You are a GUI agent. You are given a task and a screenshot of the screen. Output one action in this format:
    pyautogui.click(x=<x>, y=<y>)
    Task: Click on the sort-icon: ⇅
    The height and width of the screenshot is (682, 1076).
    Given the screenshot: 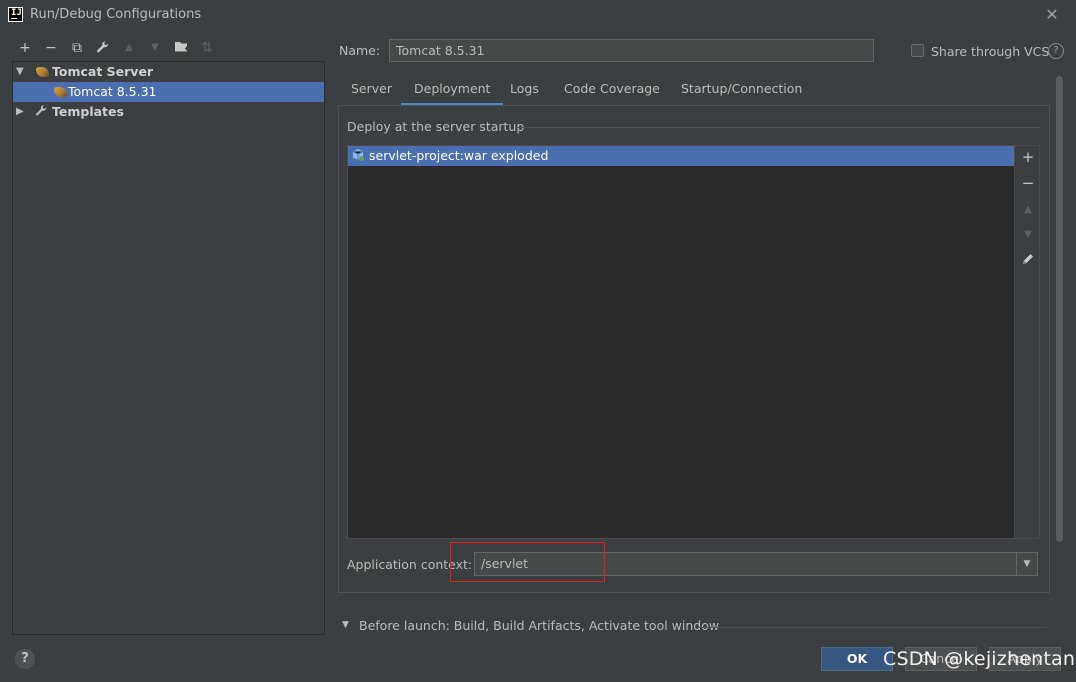 What is the action you would take?
    pyautogui.click(x=207, y=48)
    